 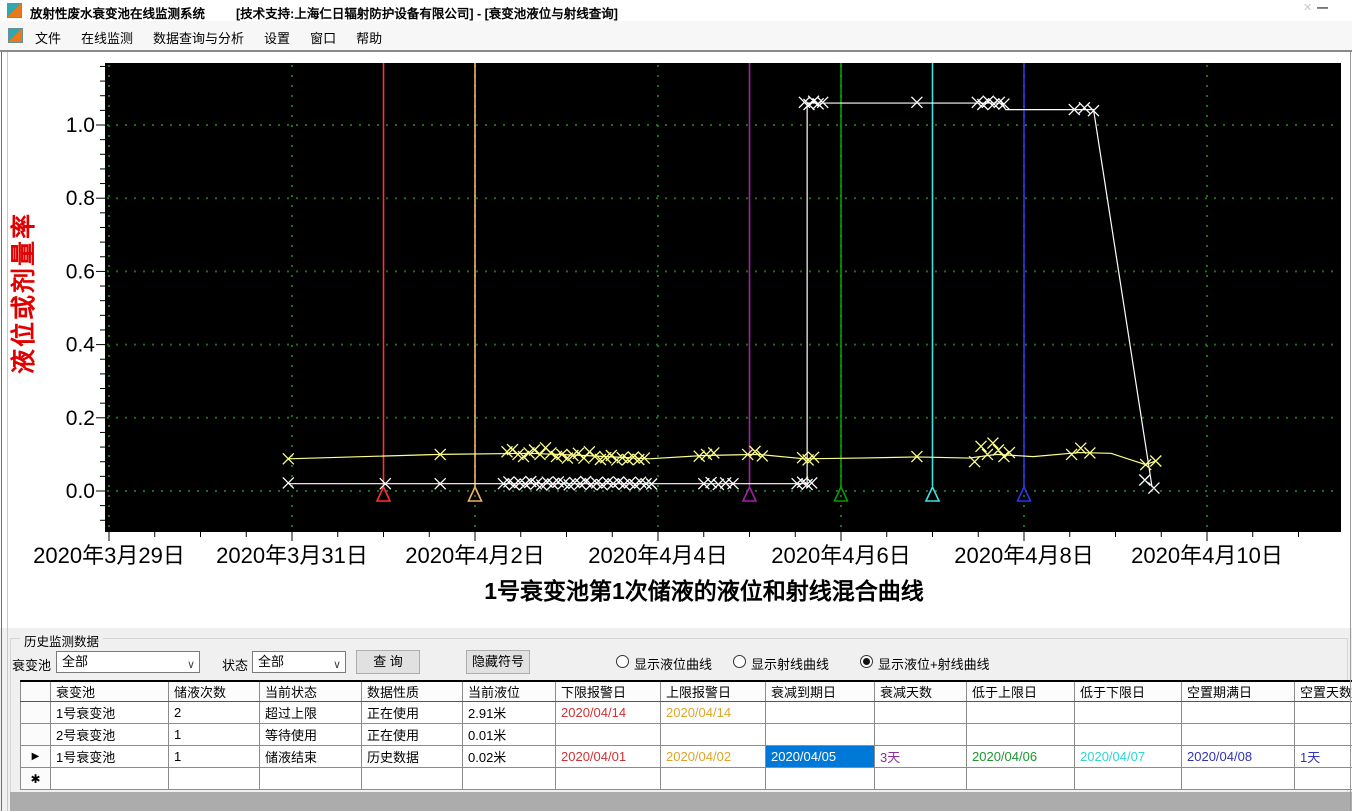 I want to click on new-row-indicator: ✱, so click(x=35, y=778).